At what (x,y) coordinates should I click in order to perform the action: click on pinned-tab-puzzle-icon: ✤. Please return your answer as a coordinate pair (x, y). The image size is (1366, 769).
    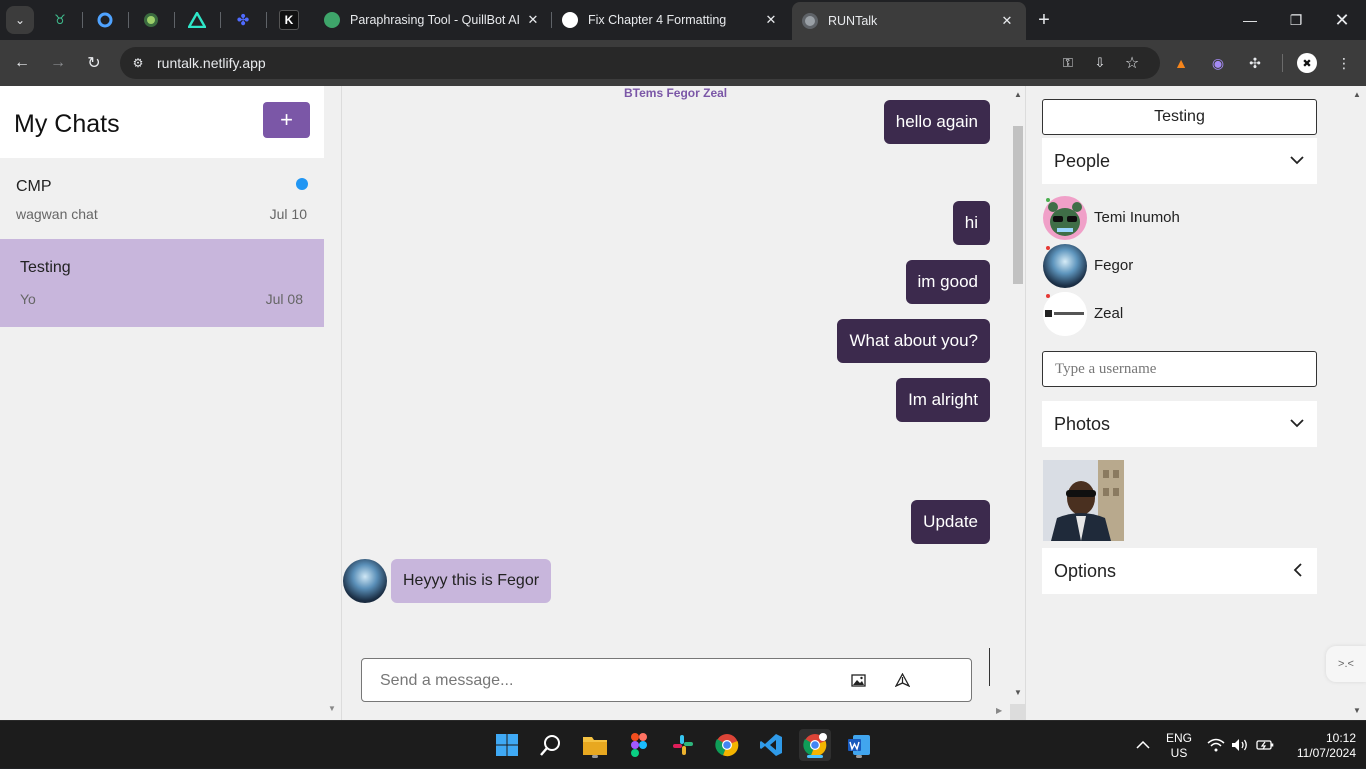
    Looking at the image, I should click on (243, 20).